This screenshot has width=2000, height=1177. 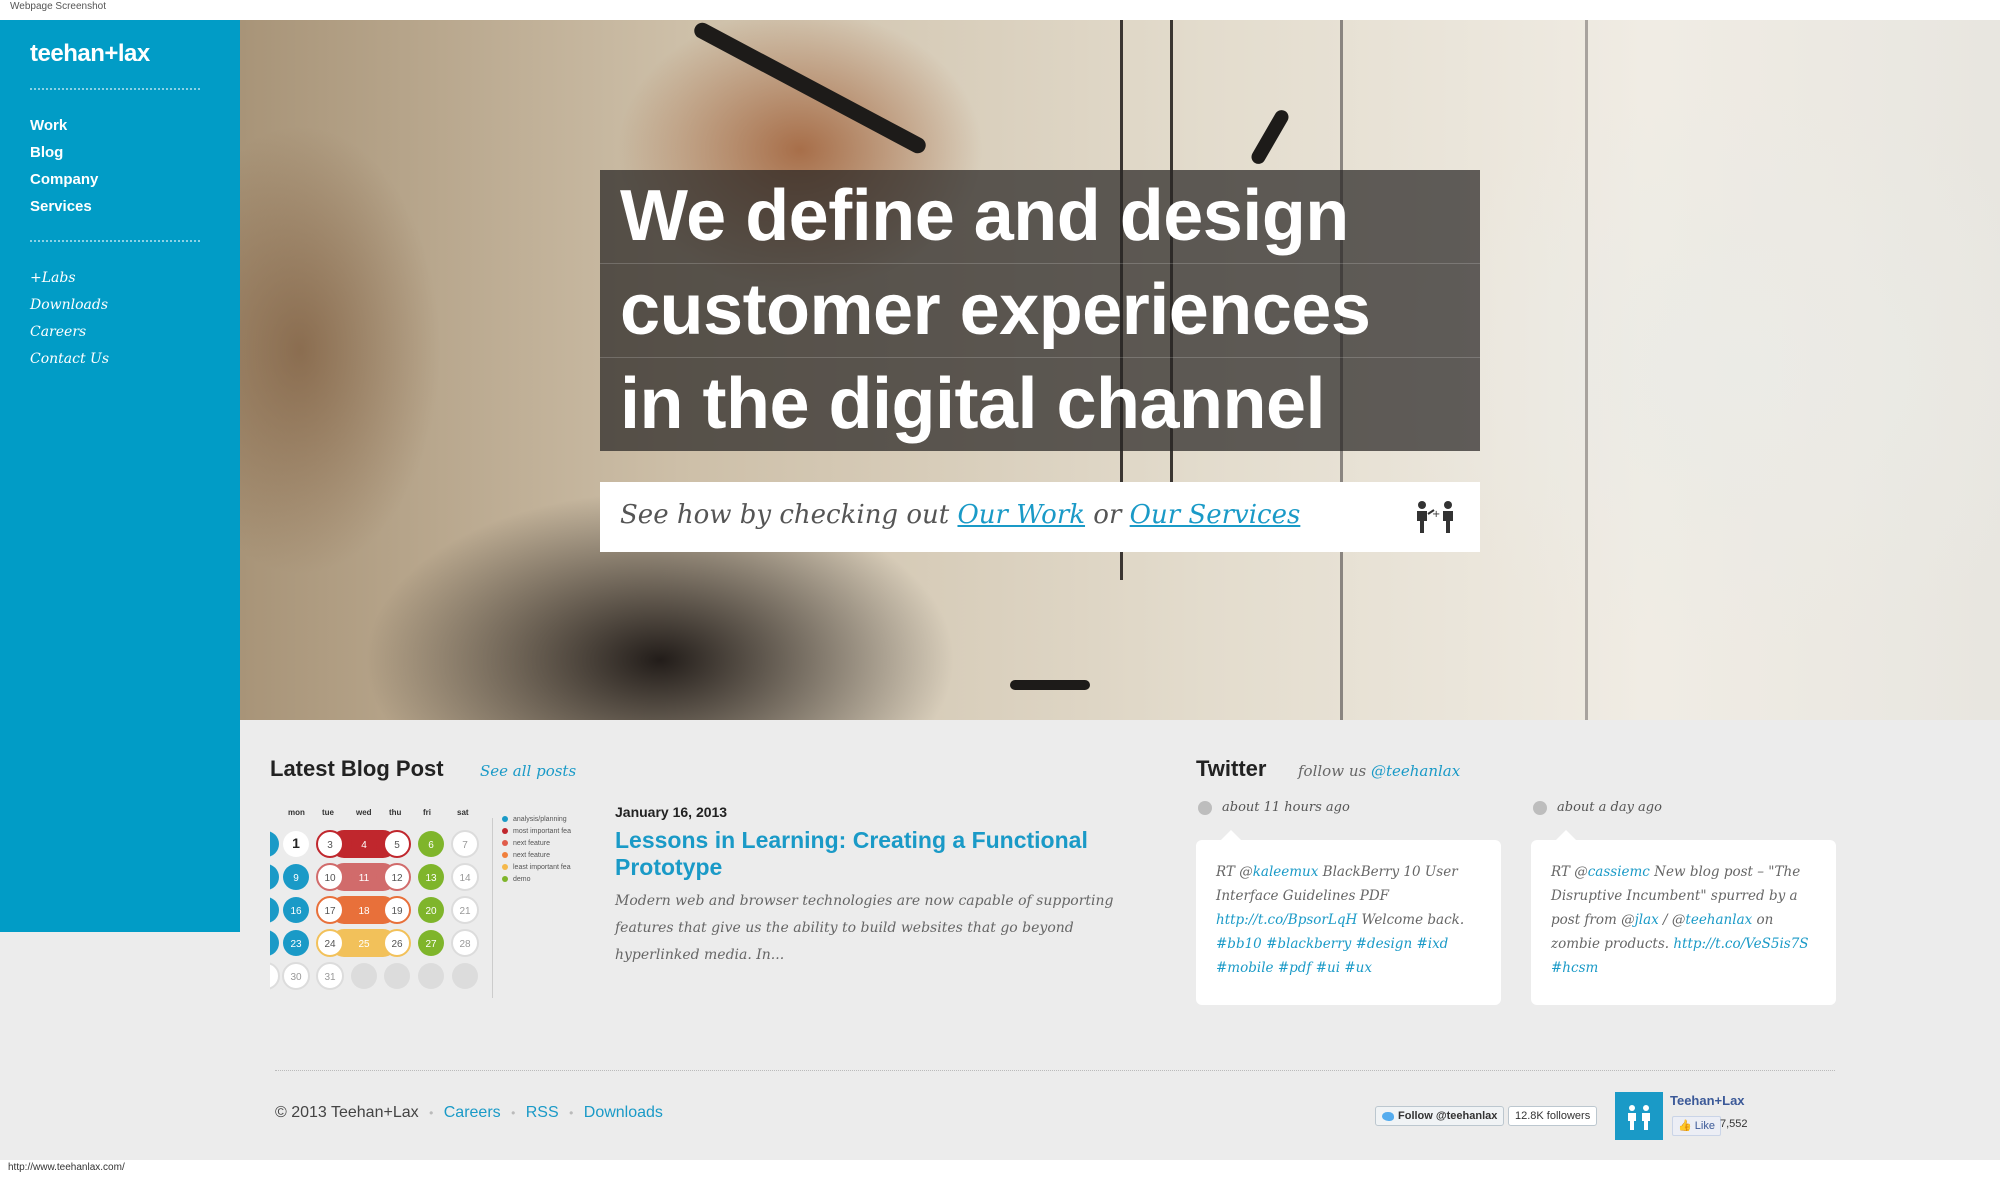 What do you see at coordinates (531, 843) in the screenshot?
I see `legend-label: next feature` at bounding box center [531, 843].